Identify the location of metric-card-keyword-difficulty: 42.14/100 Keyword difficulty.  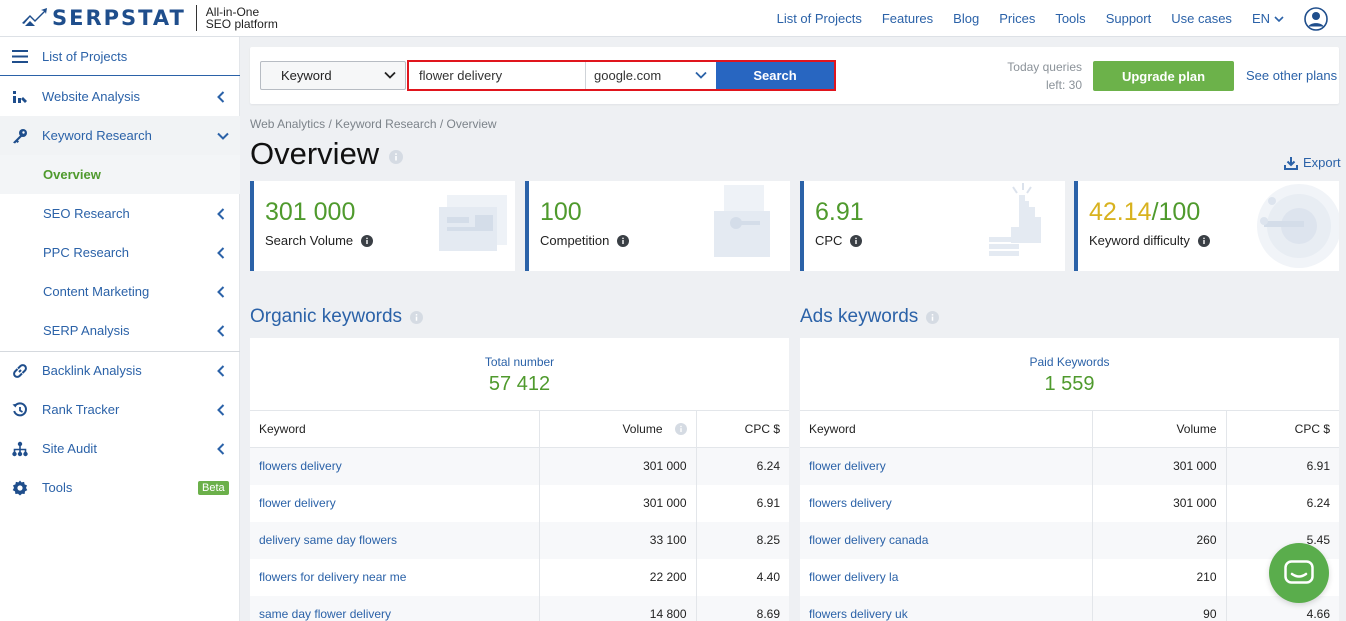
(1206, 226).